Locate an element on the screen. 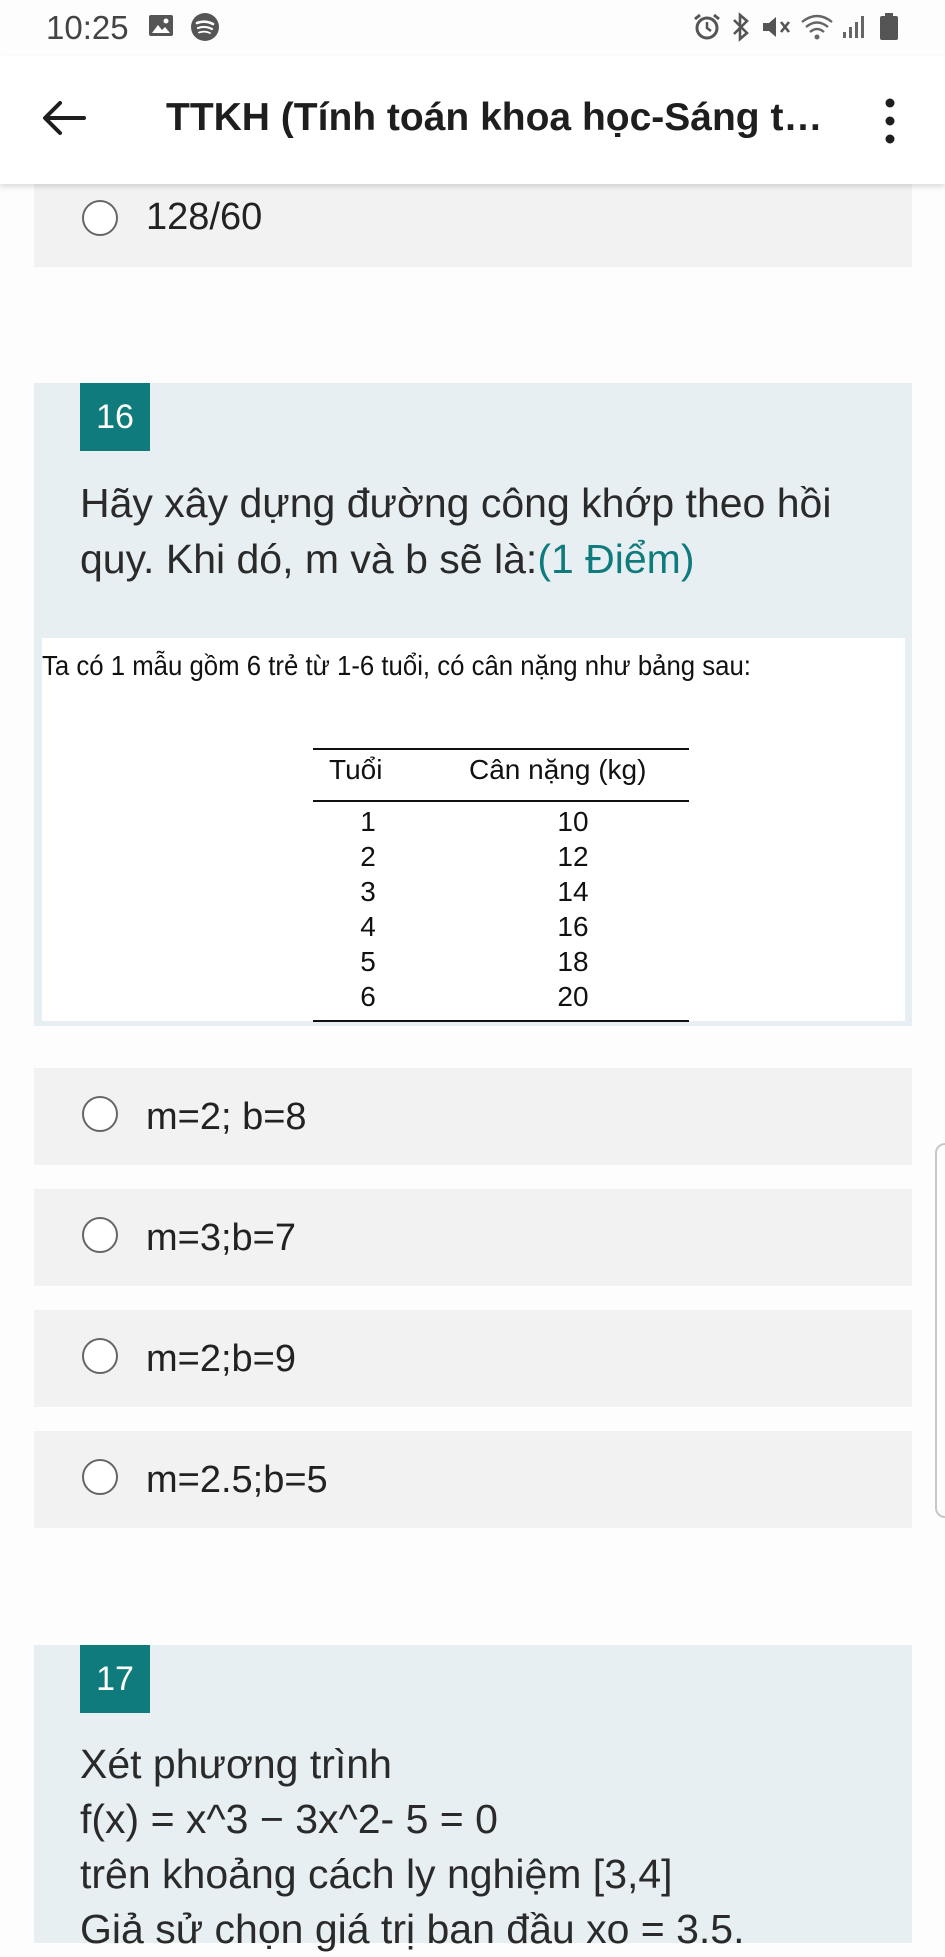  option-label: m=2; b=8 is located at coordinates (226, 1117).